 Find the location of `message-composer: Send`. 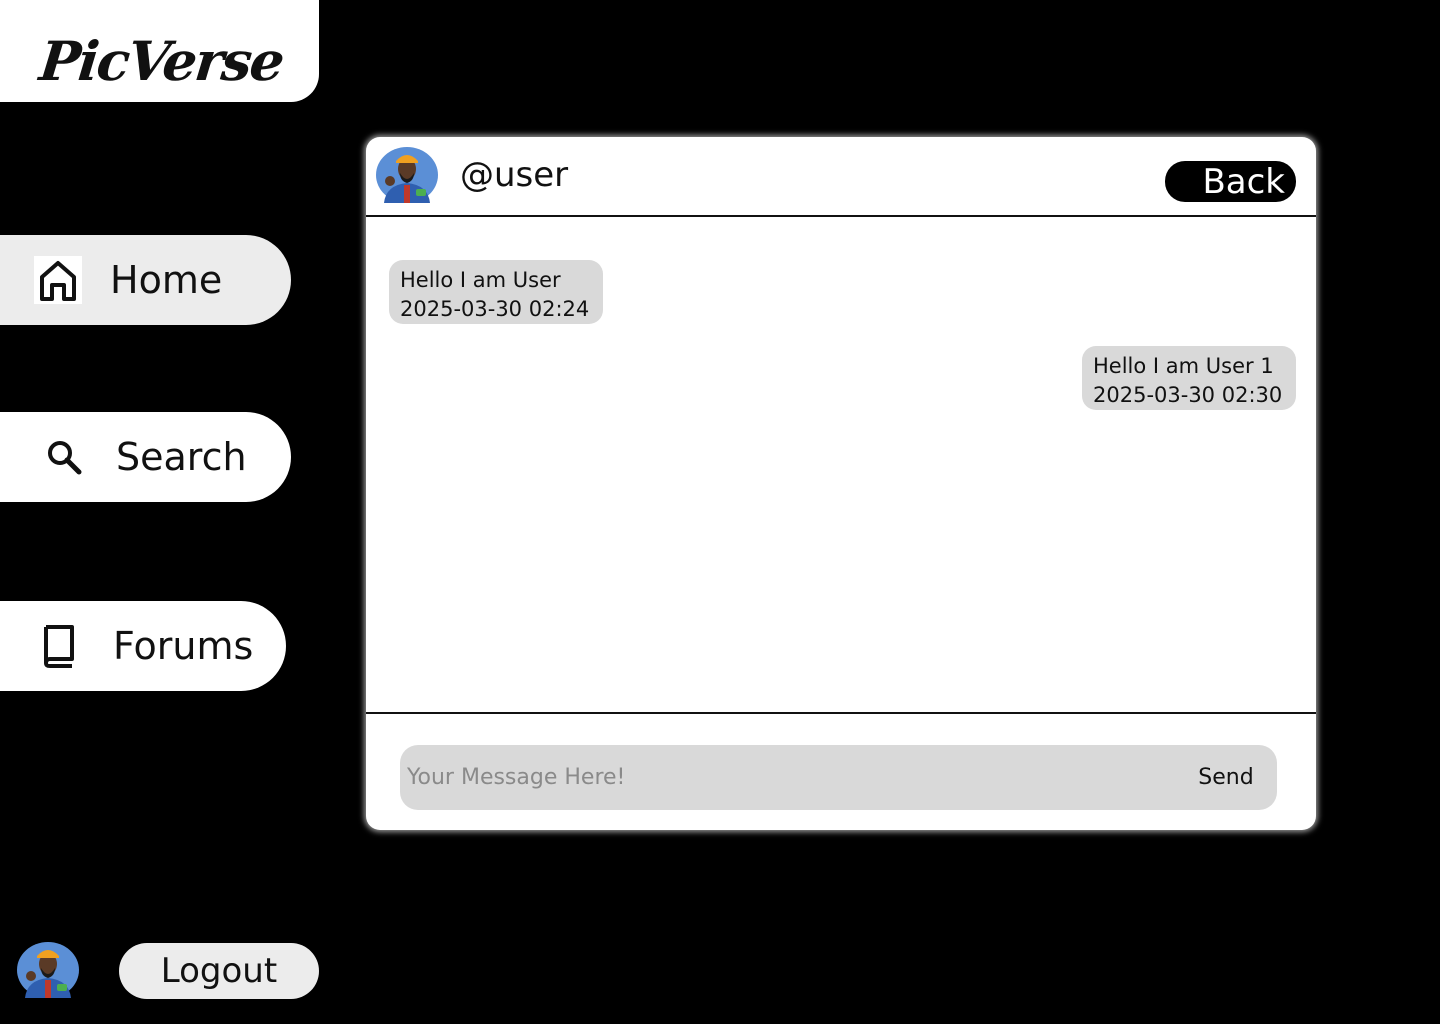

message-composer: Send is located at coordinates (838, 777).